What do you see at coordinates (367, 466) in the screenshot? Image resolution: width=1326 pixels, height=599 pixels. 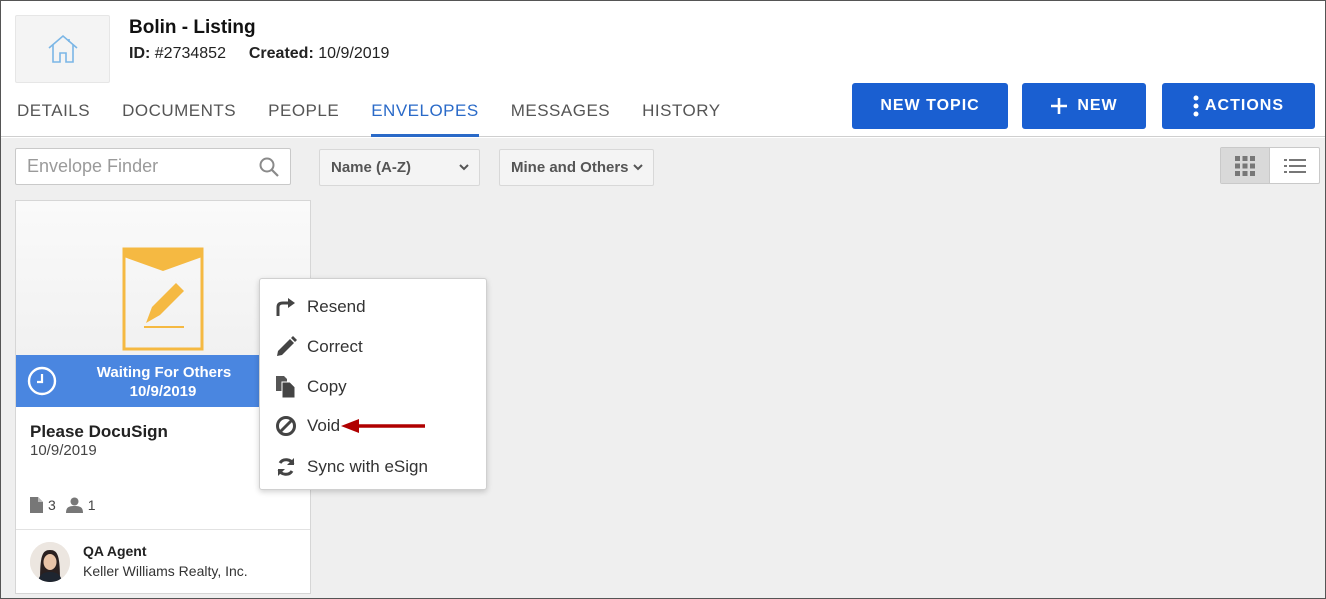 I see `menu-item-label: Sync with eSign` at bounding box center [367, 466].